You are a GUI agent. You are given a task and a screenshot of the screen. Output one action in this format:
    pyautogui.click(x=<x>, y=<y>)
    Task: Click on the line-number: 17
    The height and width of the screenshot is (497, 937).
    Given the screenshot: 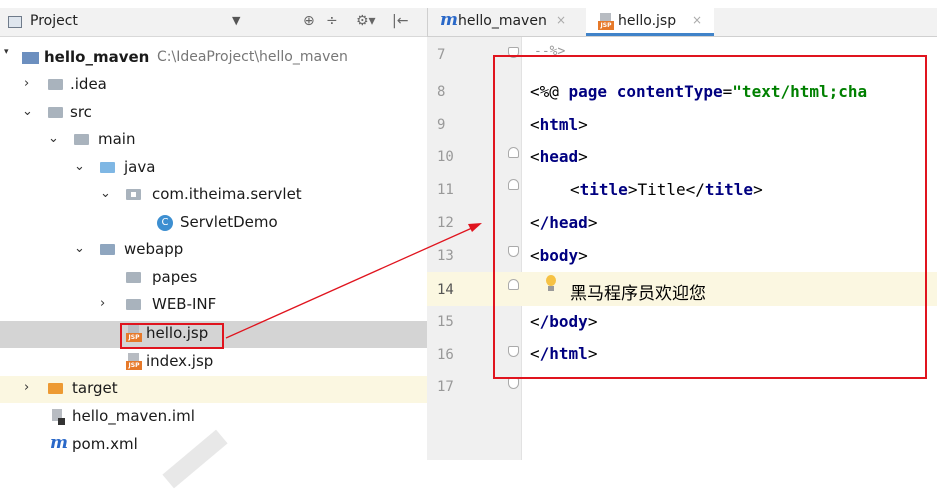 What is the action you would take?
    pyautogui.click(x=445, y=387)
    